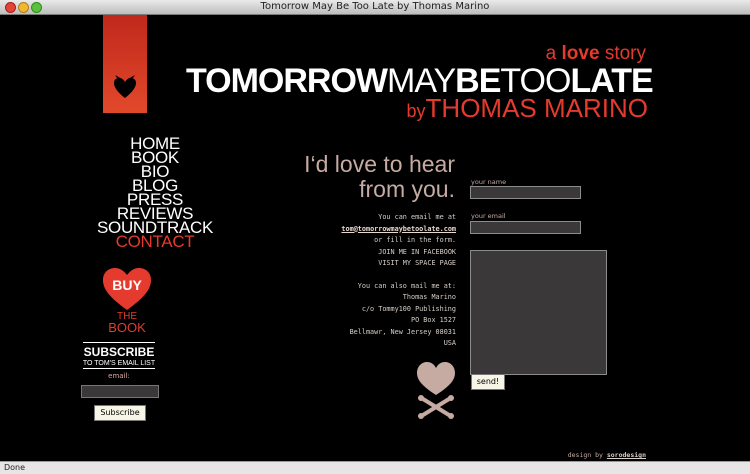 The height and width of the screenshot is (474, 750). I want to click on contact-heading: I‘d love to hear from you., so click(352, 177).